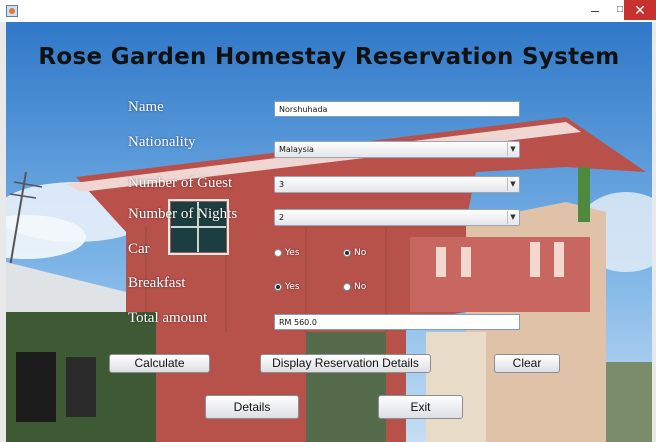  I want to click on nights-selected-value: 2, so click(282, 217).